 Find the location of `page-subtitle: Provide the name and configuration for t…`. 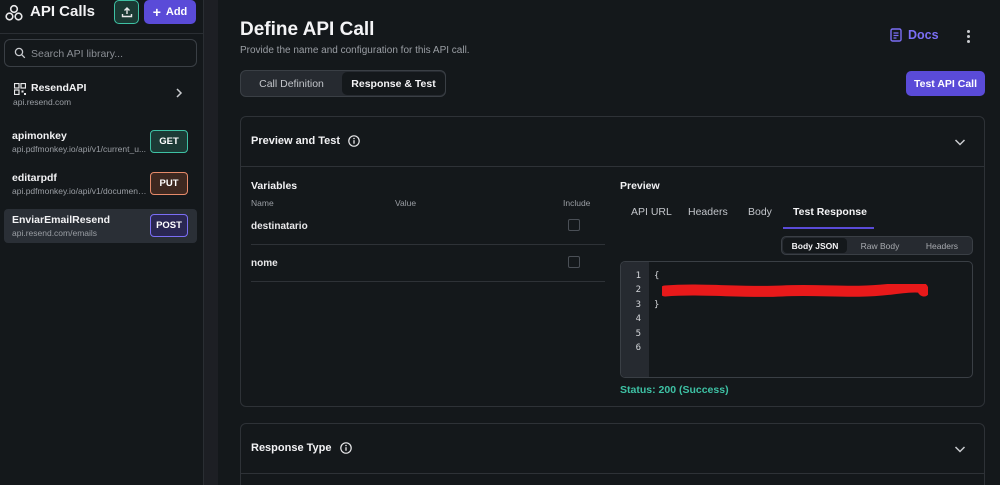

page-subtitle: Provide the name and configuration for t… is located at coordinates (355, 50).